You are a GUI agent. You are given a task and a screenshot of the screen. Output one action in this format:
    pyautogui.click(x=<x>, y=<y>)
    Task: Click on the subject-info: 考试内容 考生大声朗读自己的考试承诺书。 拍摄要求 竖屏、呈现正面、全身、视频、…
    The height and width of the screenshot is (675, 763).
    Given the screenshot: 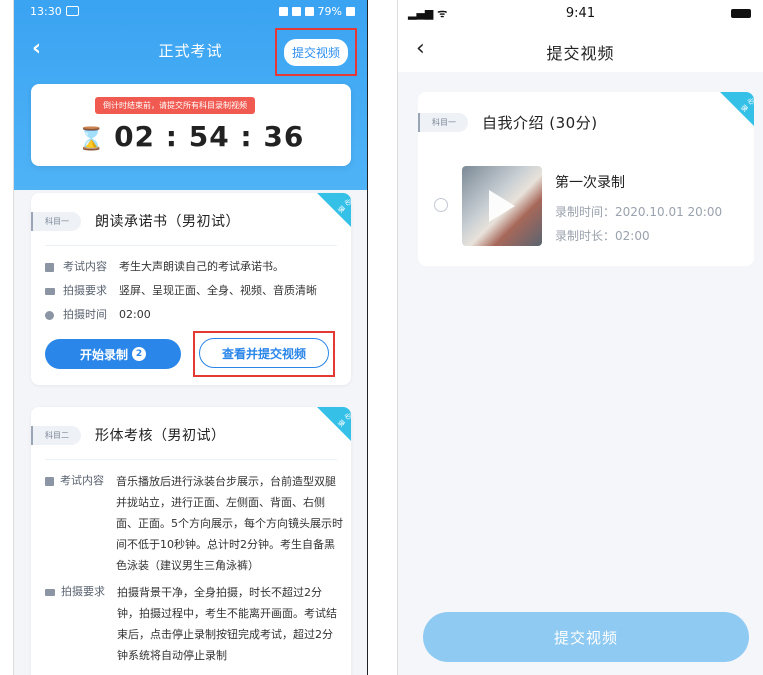 What is the action you would take?
    pyautogui.click(x=194, y=291)
    